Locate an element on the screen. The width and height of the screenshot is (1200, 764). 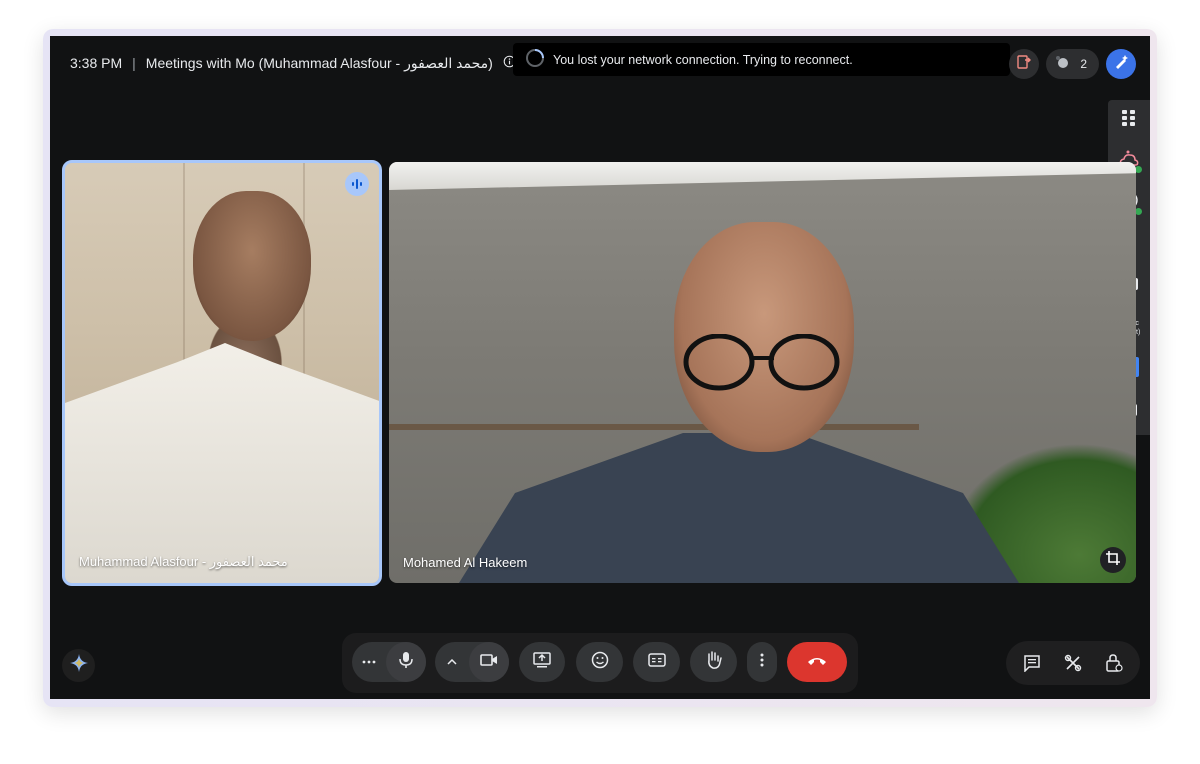
mic-icon is located at coordinates (405, 662).